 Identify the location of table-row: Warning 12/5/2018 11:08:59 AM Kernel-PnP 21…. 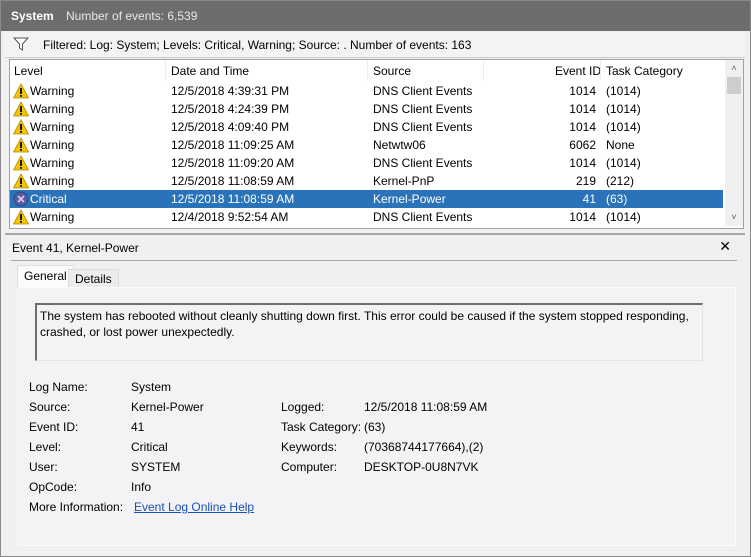
(366, 181).